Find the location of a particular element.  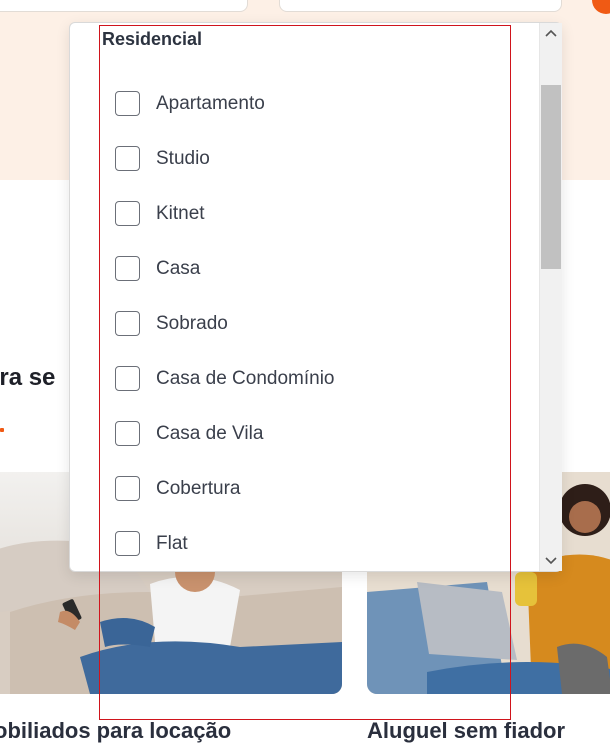

group-label-residential: Residencial is located at coordinates (152, 39).